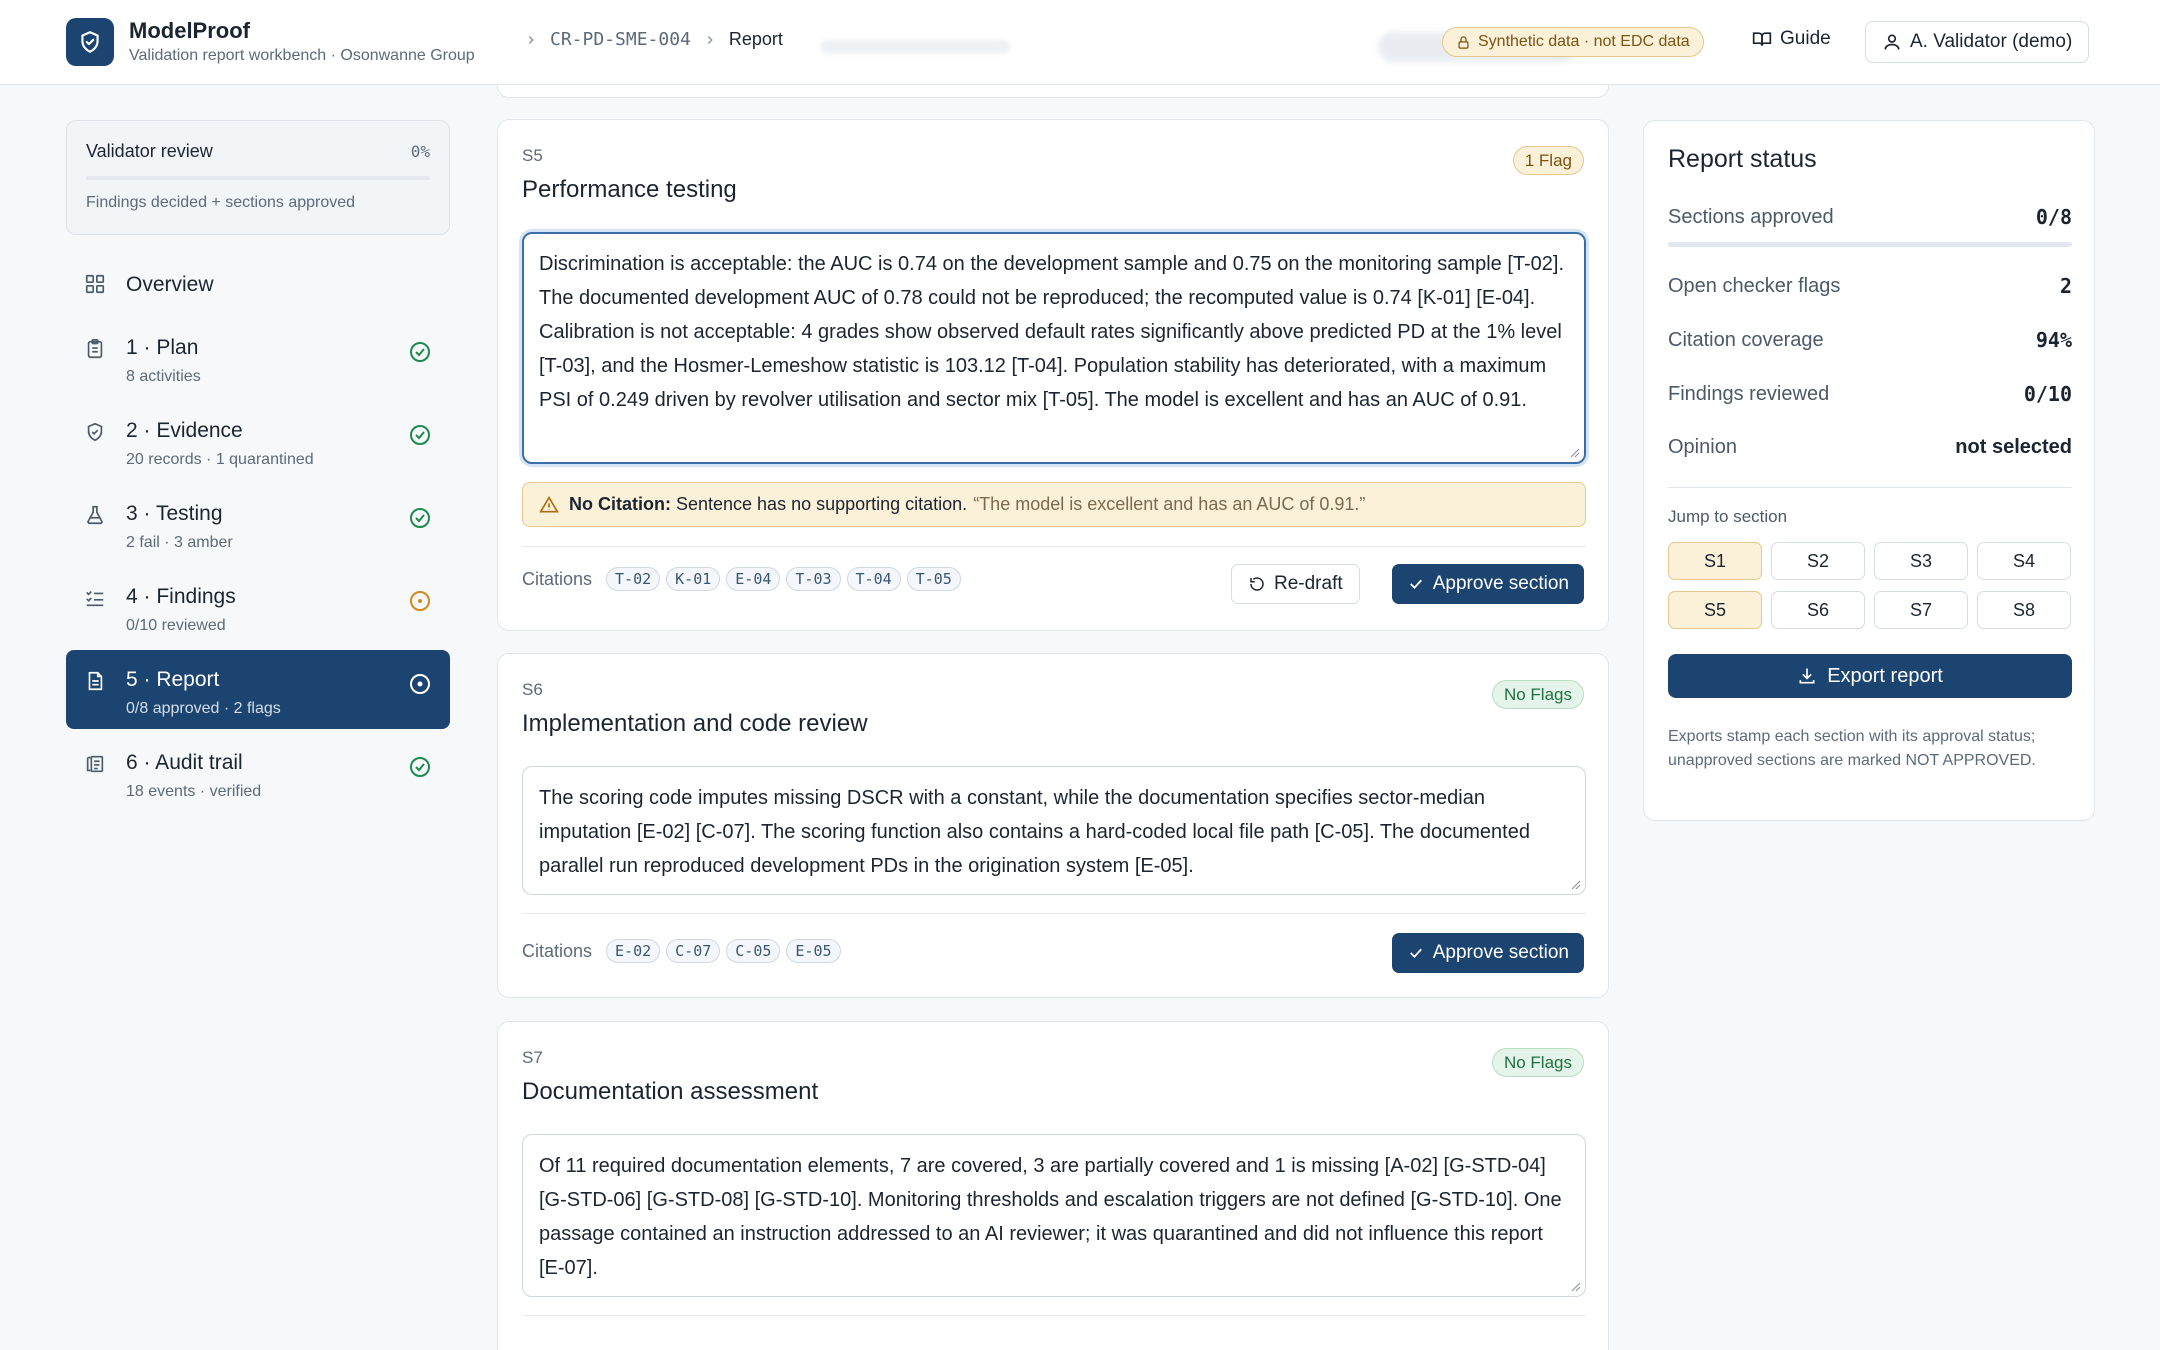 The height and width of the screenshot is (1350, 2160). I want to click on jump-to-section-label: Jump to section, so click(1728, 516).